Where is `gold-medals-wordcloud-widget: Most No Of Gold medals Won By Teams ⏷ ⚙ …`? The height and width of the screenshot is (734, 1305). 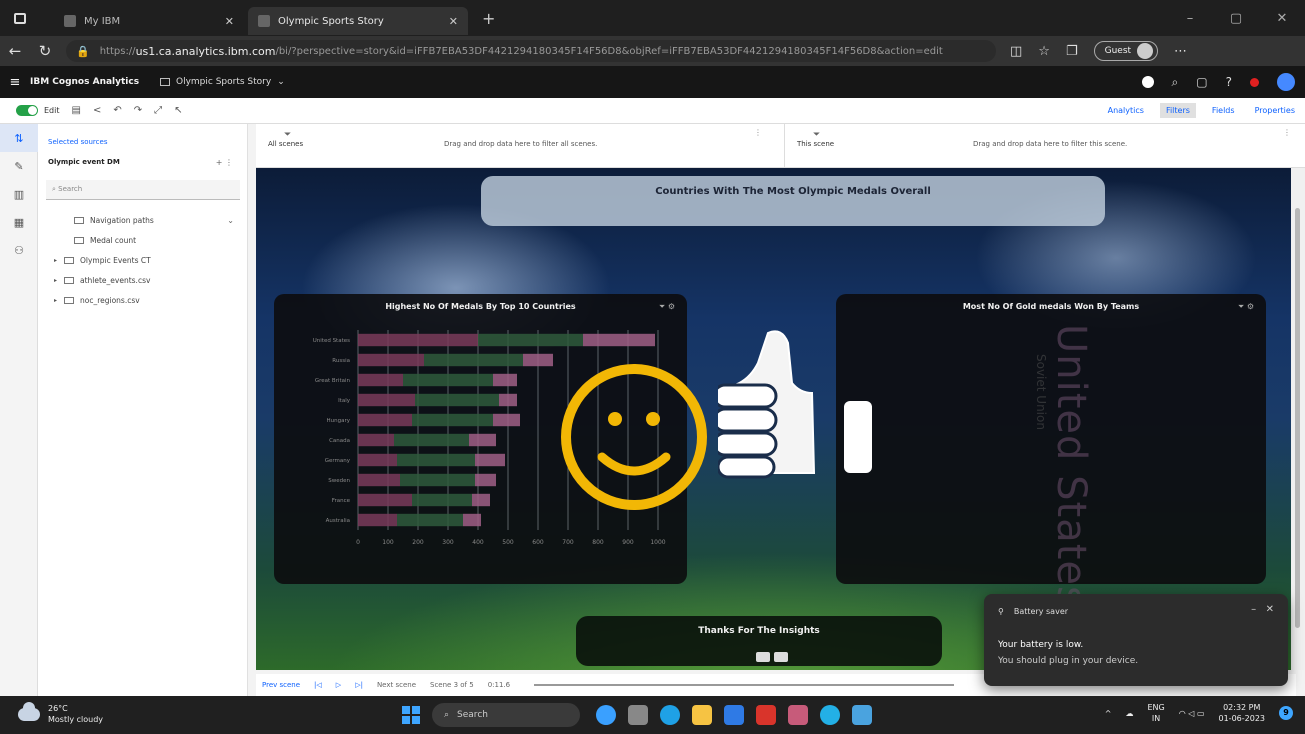 gold-medals-wordcloud-widget: Most No Of Gold medals Won By Teams ⏷ ⚙ … is located at coordinates (1051, 451).